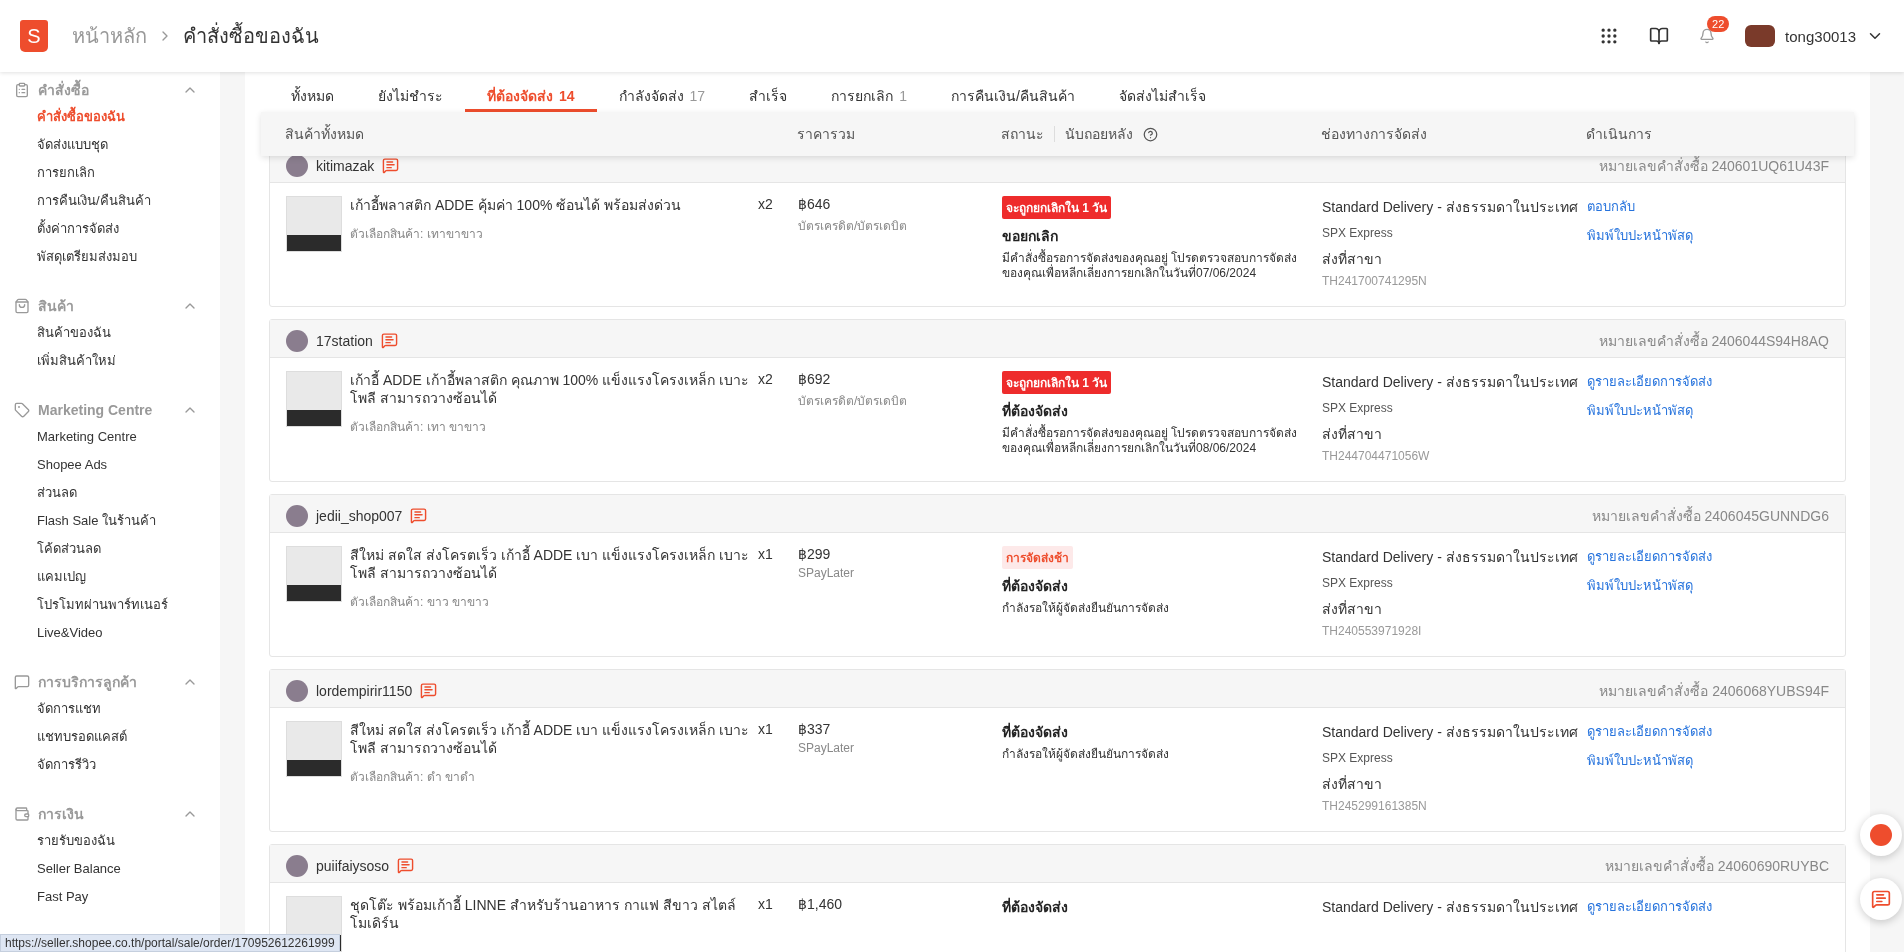 The width and height of the screenshot is (1904, 952). What do you see at coordinates (815, 729) in the screenshot?
I see `total-price: ฿337` at bounding box center [815, 729].